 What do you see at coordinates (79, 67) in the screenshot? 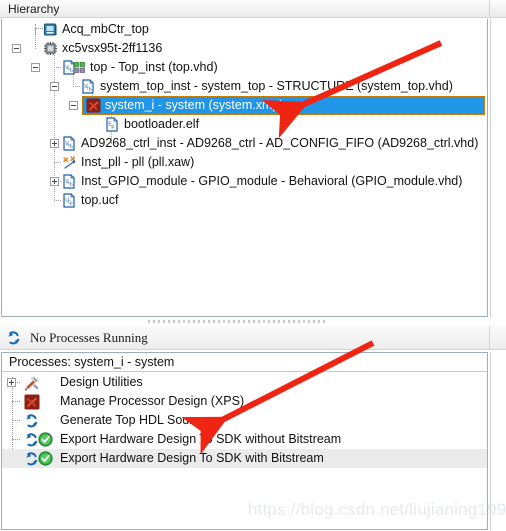
I see `hierarchy-top-badge-icon` at bounding box center [79, 67].